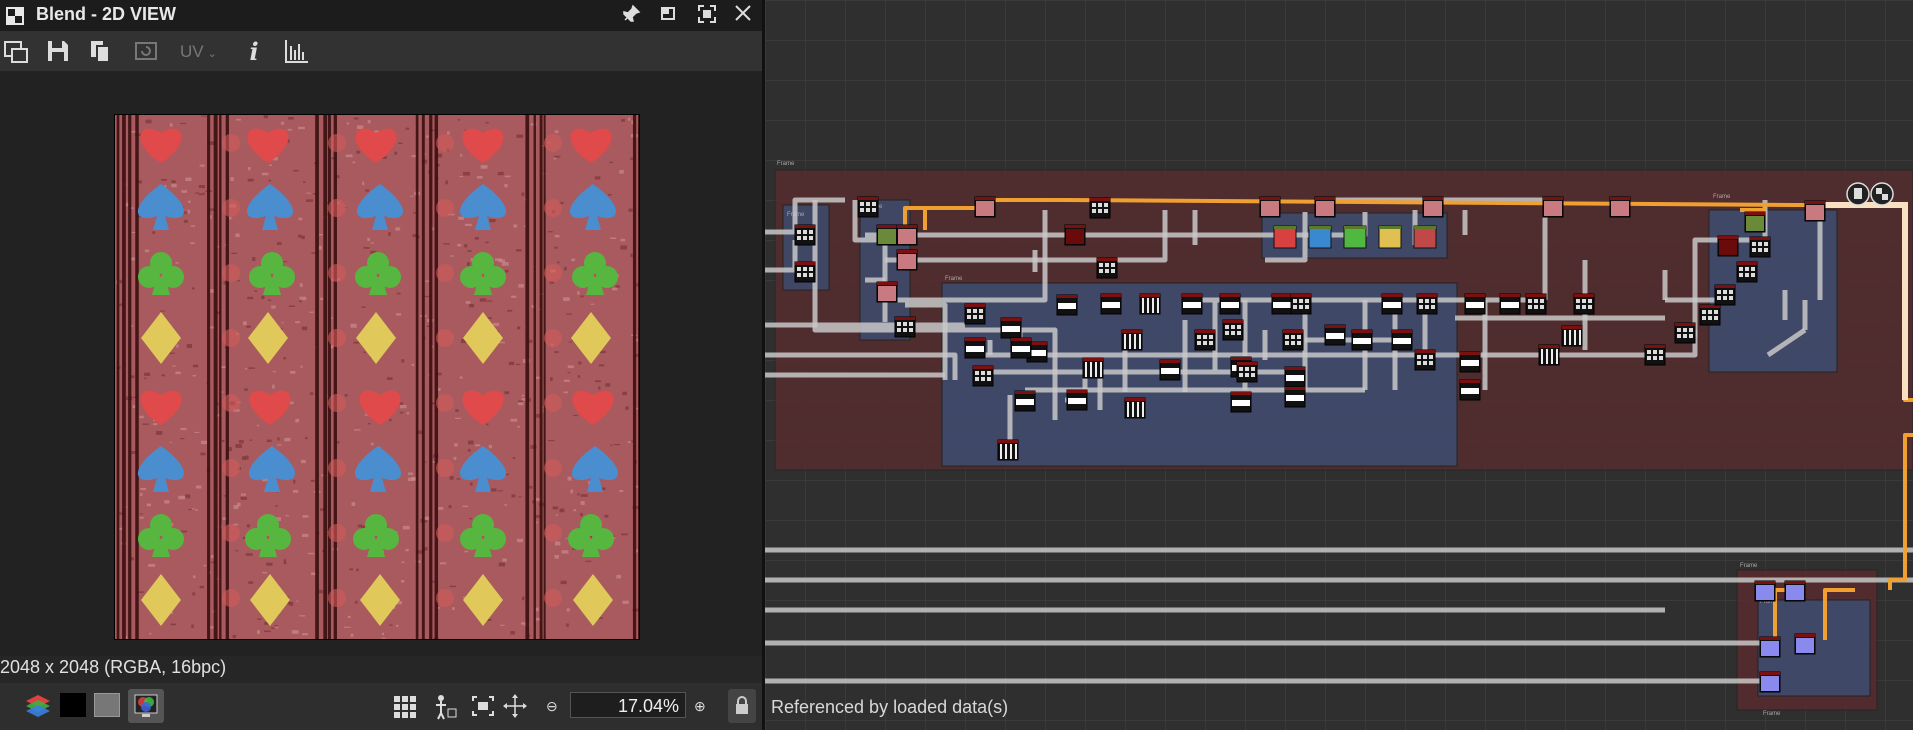 This screenshot has height=730, width=1913. Describe the element at coordinates (100, 52) in the screenshot. I see `copy-icon` at that location.